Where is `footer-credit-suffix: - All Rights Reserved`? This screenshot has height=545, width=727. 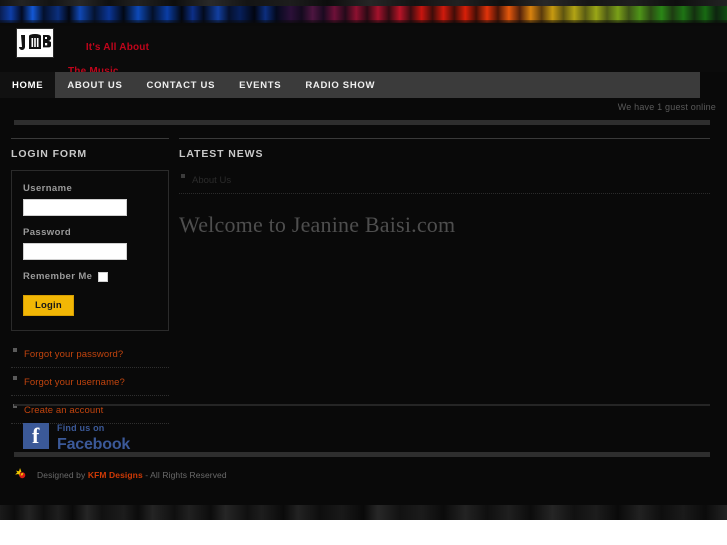
footer-credit-suffix: - All Rights Reserved is located at coordinates (184, 475).